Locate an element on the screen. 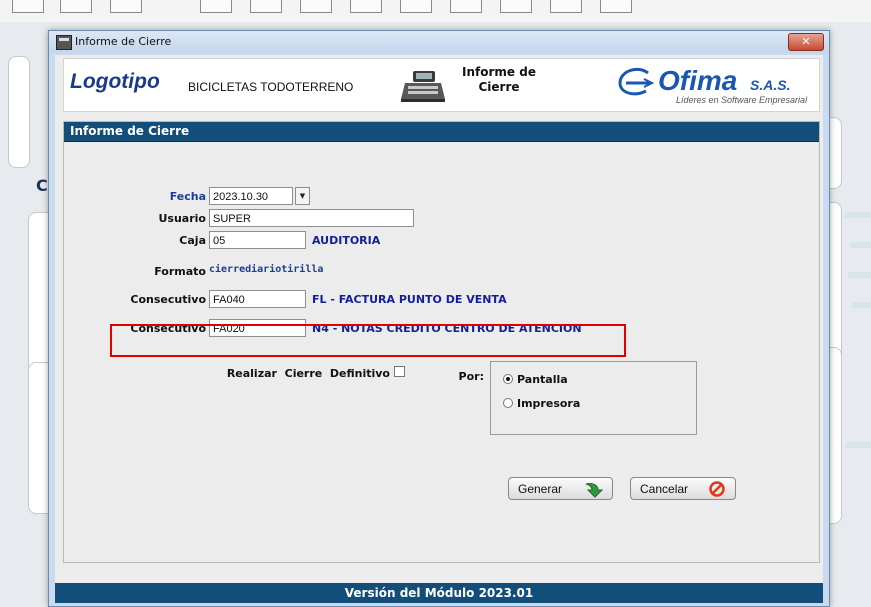 This screenshot has height=607, width=871. version-footer: Versión del Módulo 2023.01 is located at coordinates (439, 593).